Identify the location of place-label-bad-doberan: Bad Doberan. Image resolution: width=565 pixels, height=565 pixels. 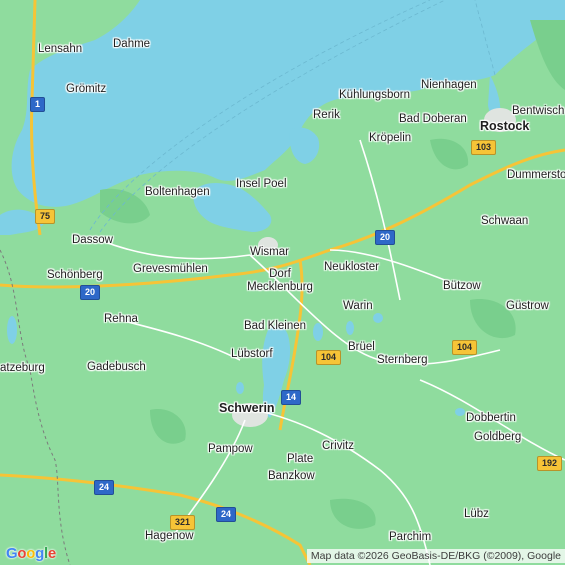
(433, 119).